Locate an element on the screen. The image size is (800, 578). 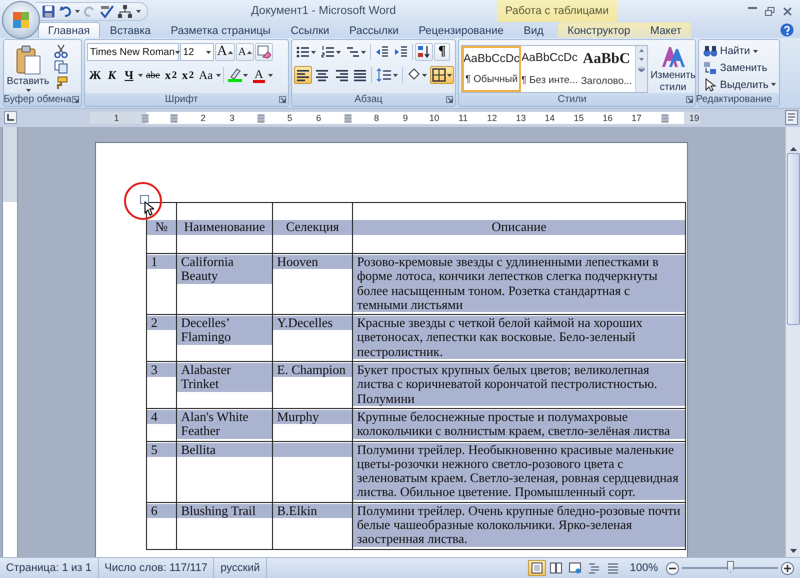
pages-icon is located at coordinates (61, 67).